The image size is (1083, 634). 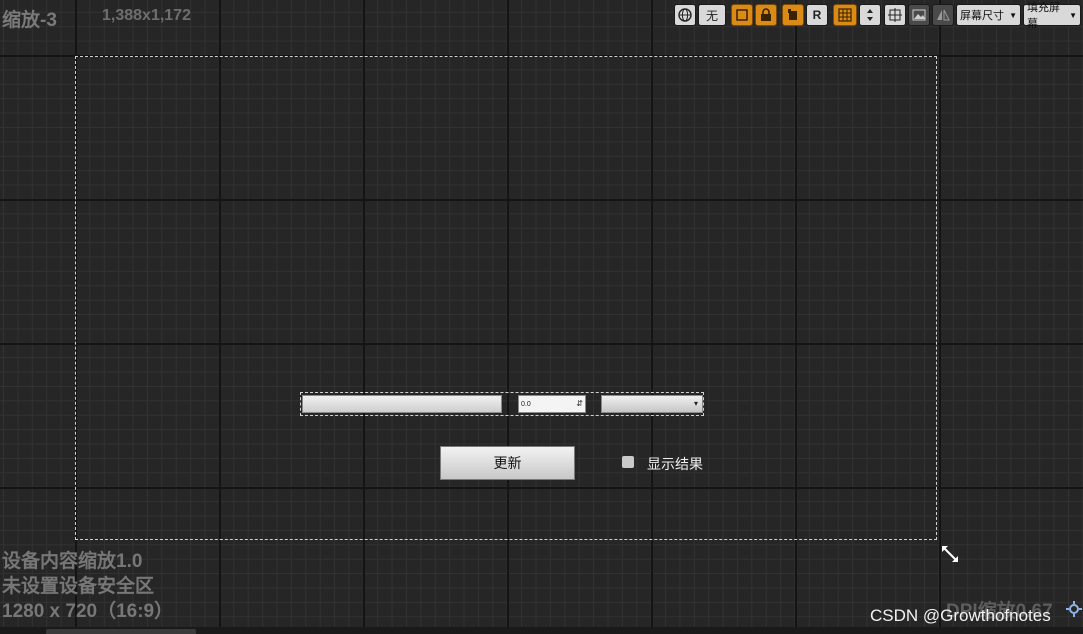 I want to click on localization-preview-button, so click(x=685, y=15).